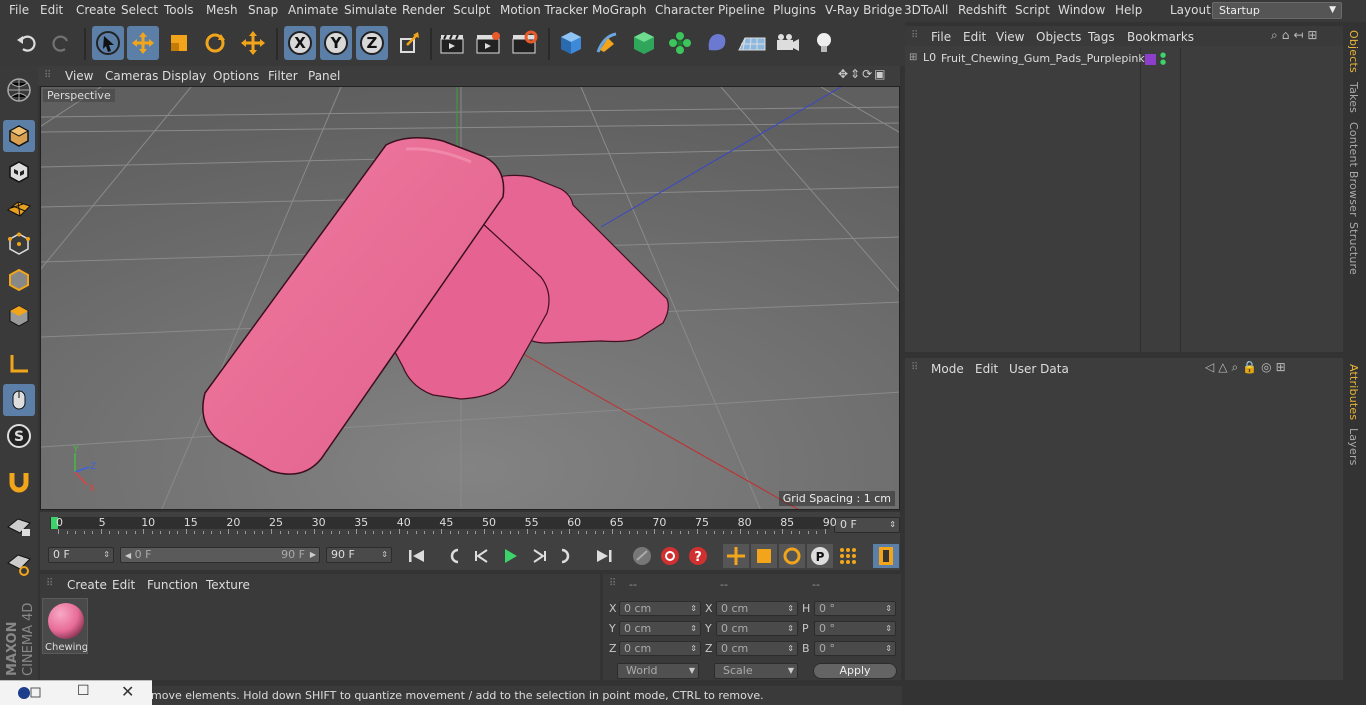 This screenshot has height=705, width=1366. What do you see at coordinates (172, 585) in the screenshot?
I see `material-menu-function: Function` at bounding box center [172, 585].